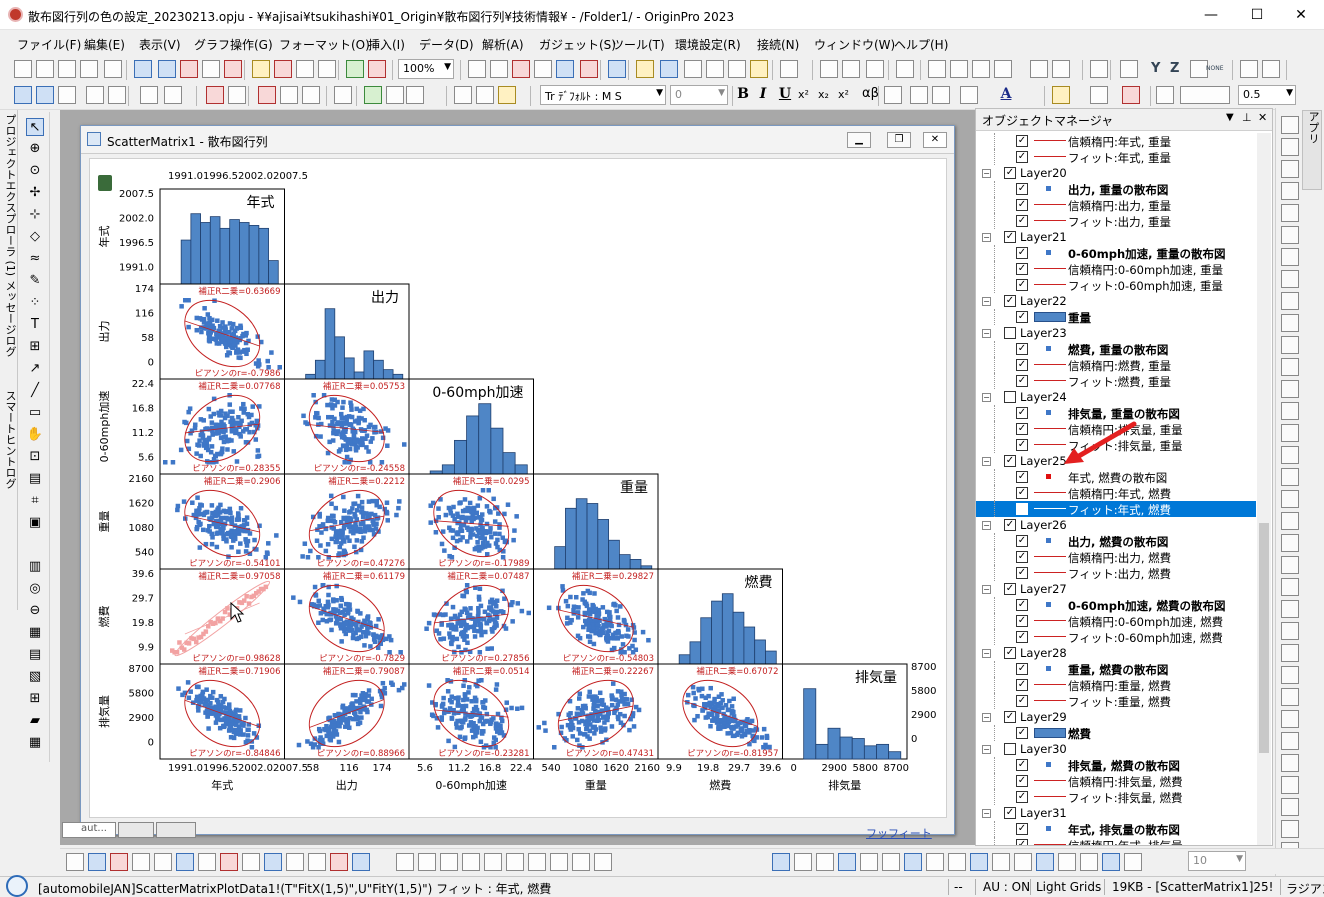 The height and width of the screenshot is (897, 1324). What do you see at coordinates (35, 259) in the screenshot?
I see `mask-icon: ≈` at bounding box center [35, 259].